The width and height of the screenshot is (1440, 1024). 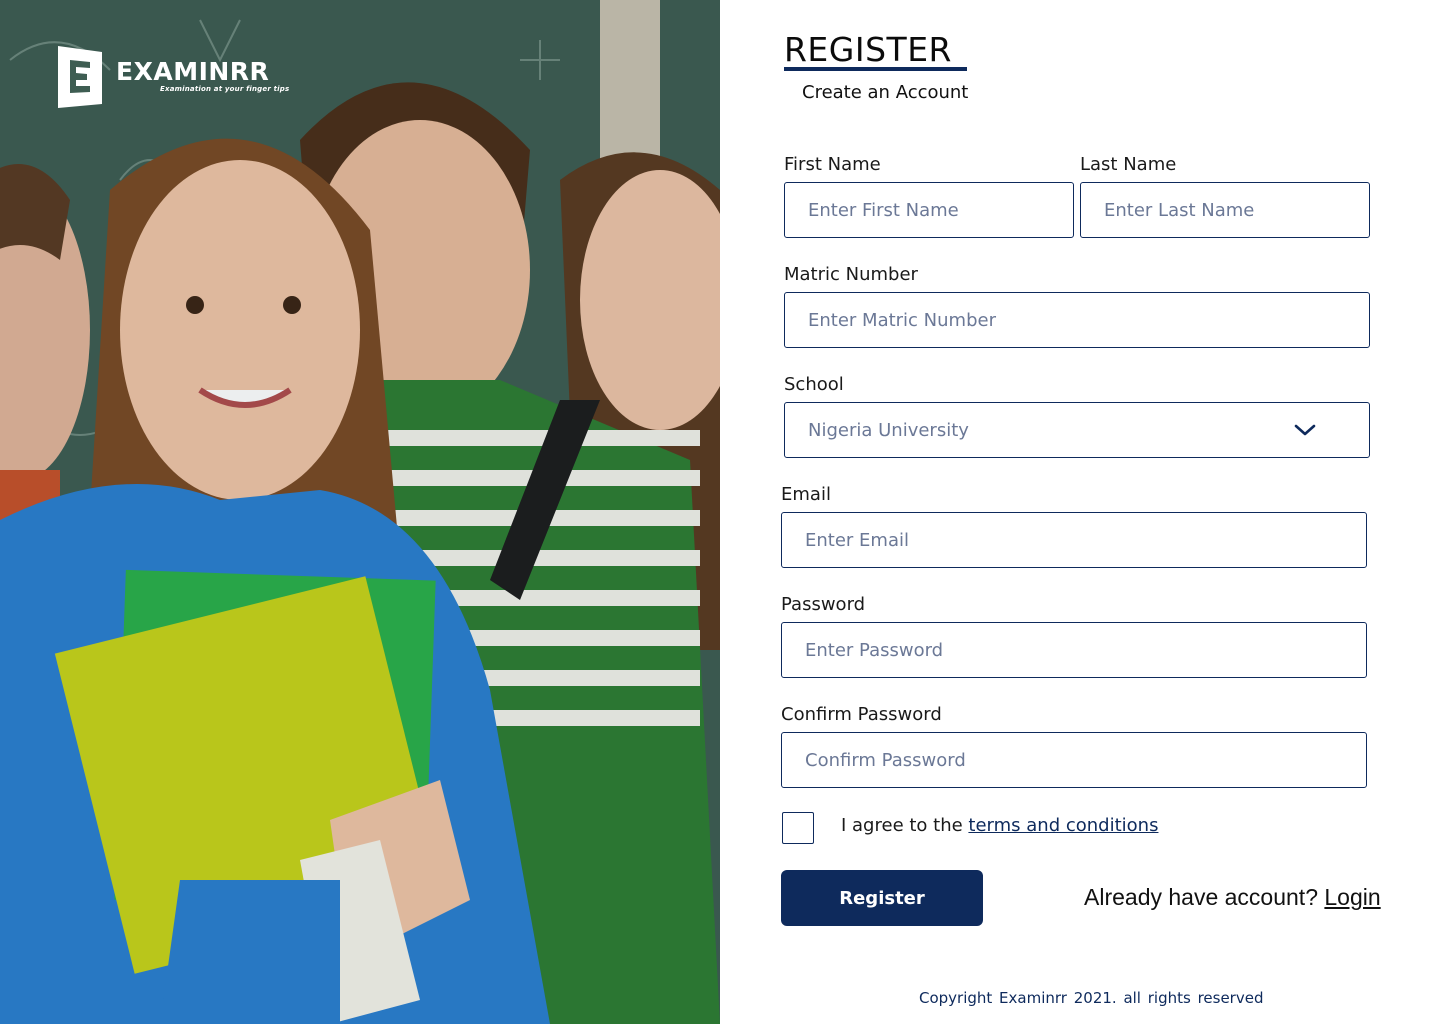 What do you see at coordinates (861, 714) in the screenshot?
I see `confirm-password-label: Confirm Password` at bounding box center [861, 714].